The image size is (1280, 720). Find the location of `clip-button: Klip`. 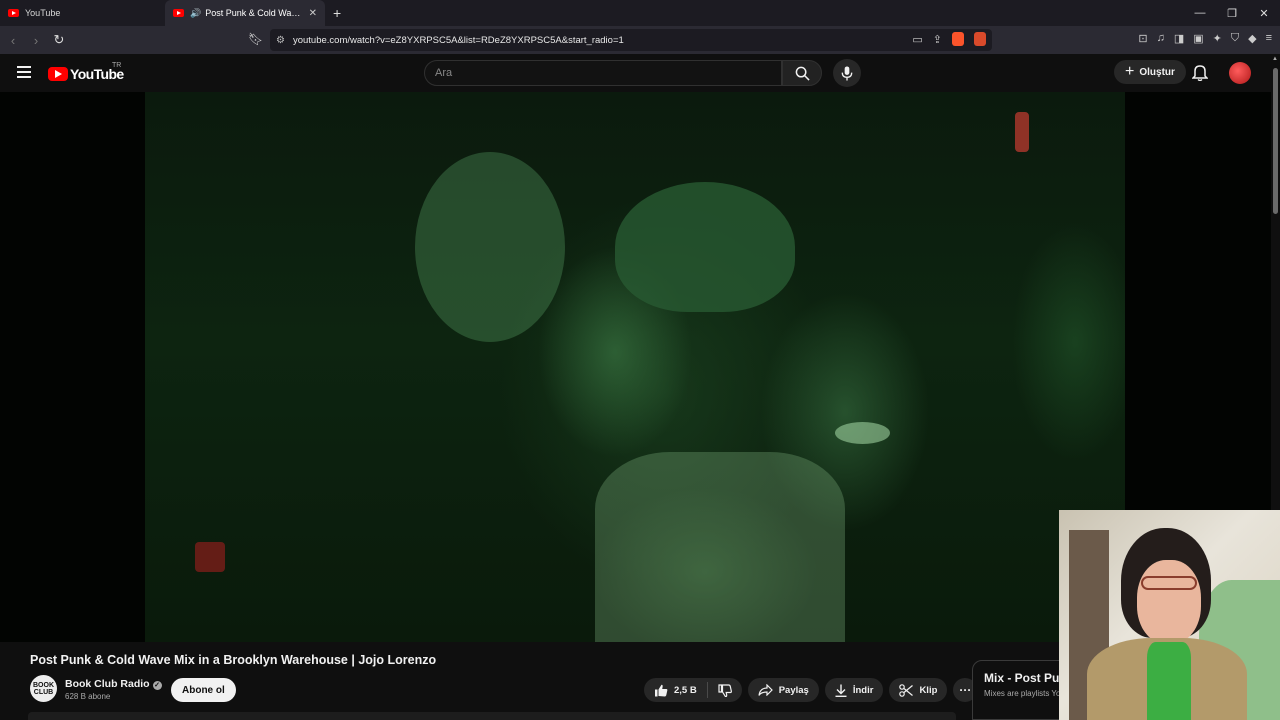

clip-button: Klip is located at coordinates (918, 690).